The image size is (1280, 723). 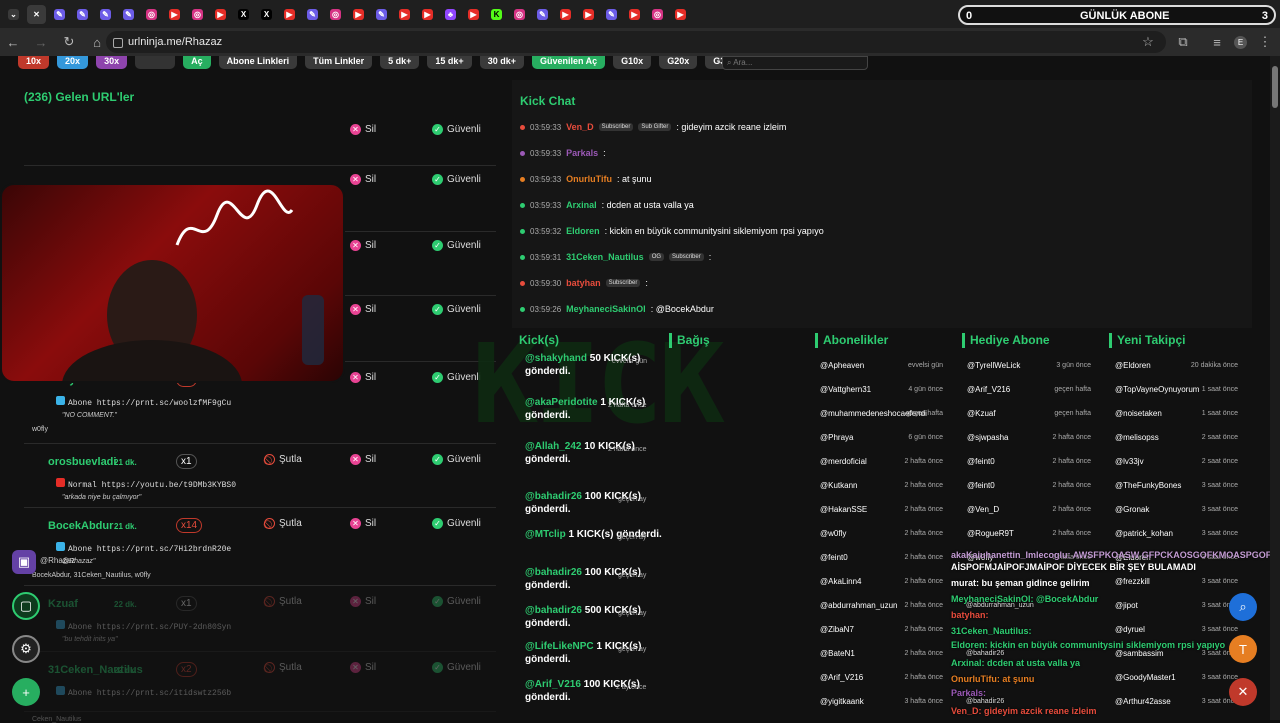 What do you see at coordinates (589, 179) in the screenshot?
I see `chat-user: OnurluTifu` at bounding box center [589, 179].